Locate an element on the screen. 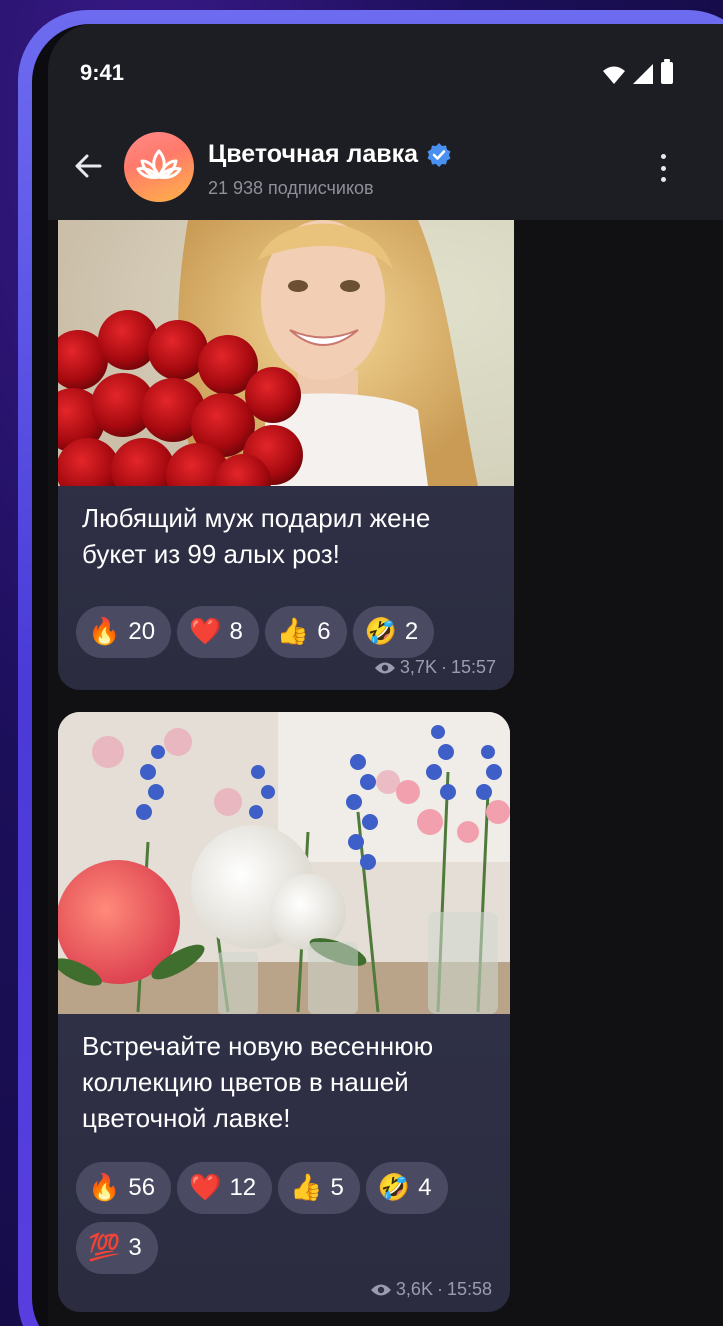  channel-title-row: Цветочная лавка is located at coordinates (330, 154).